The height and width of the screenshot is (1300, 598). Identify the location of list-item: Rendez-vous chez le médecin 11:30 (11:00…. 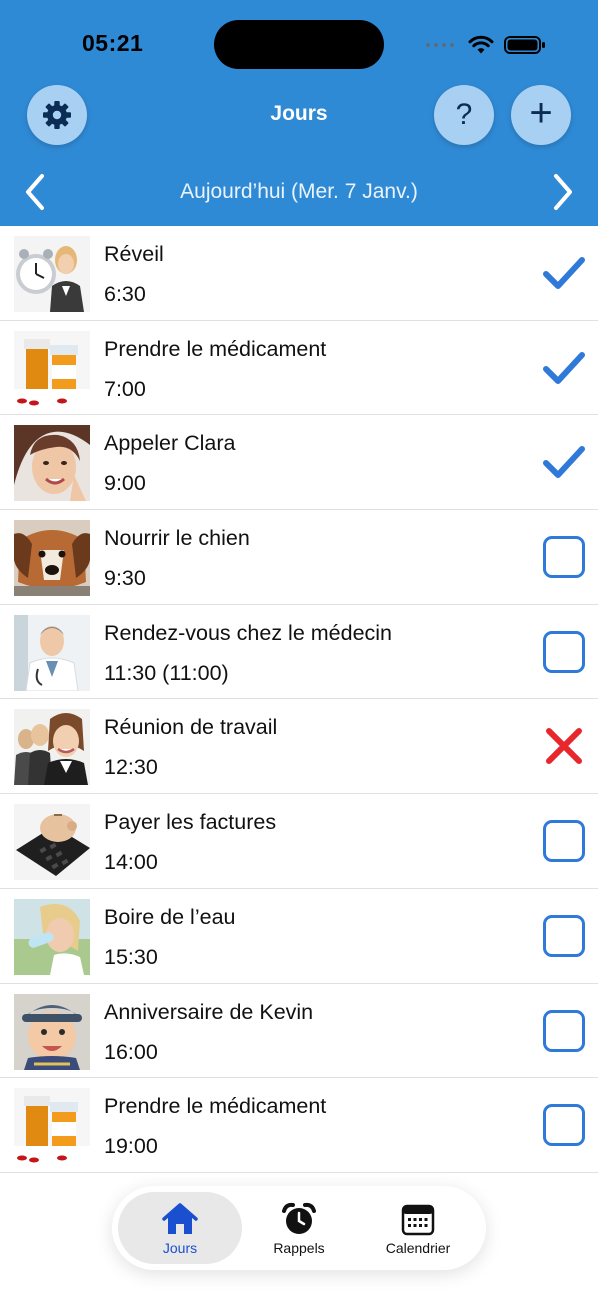
(299, 652).